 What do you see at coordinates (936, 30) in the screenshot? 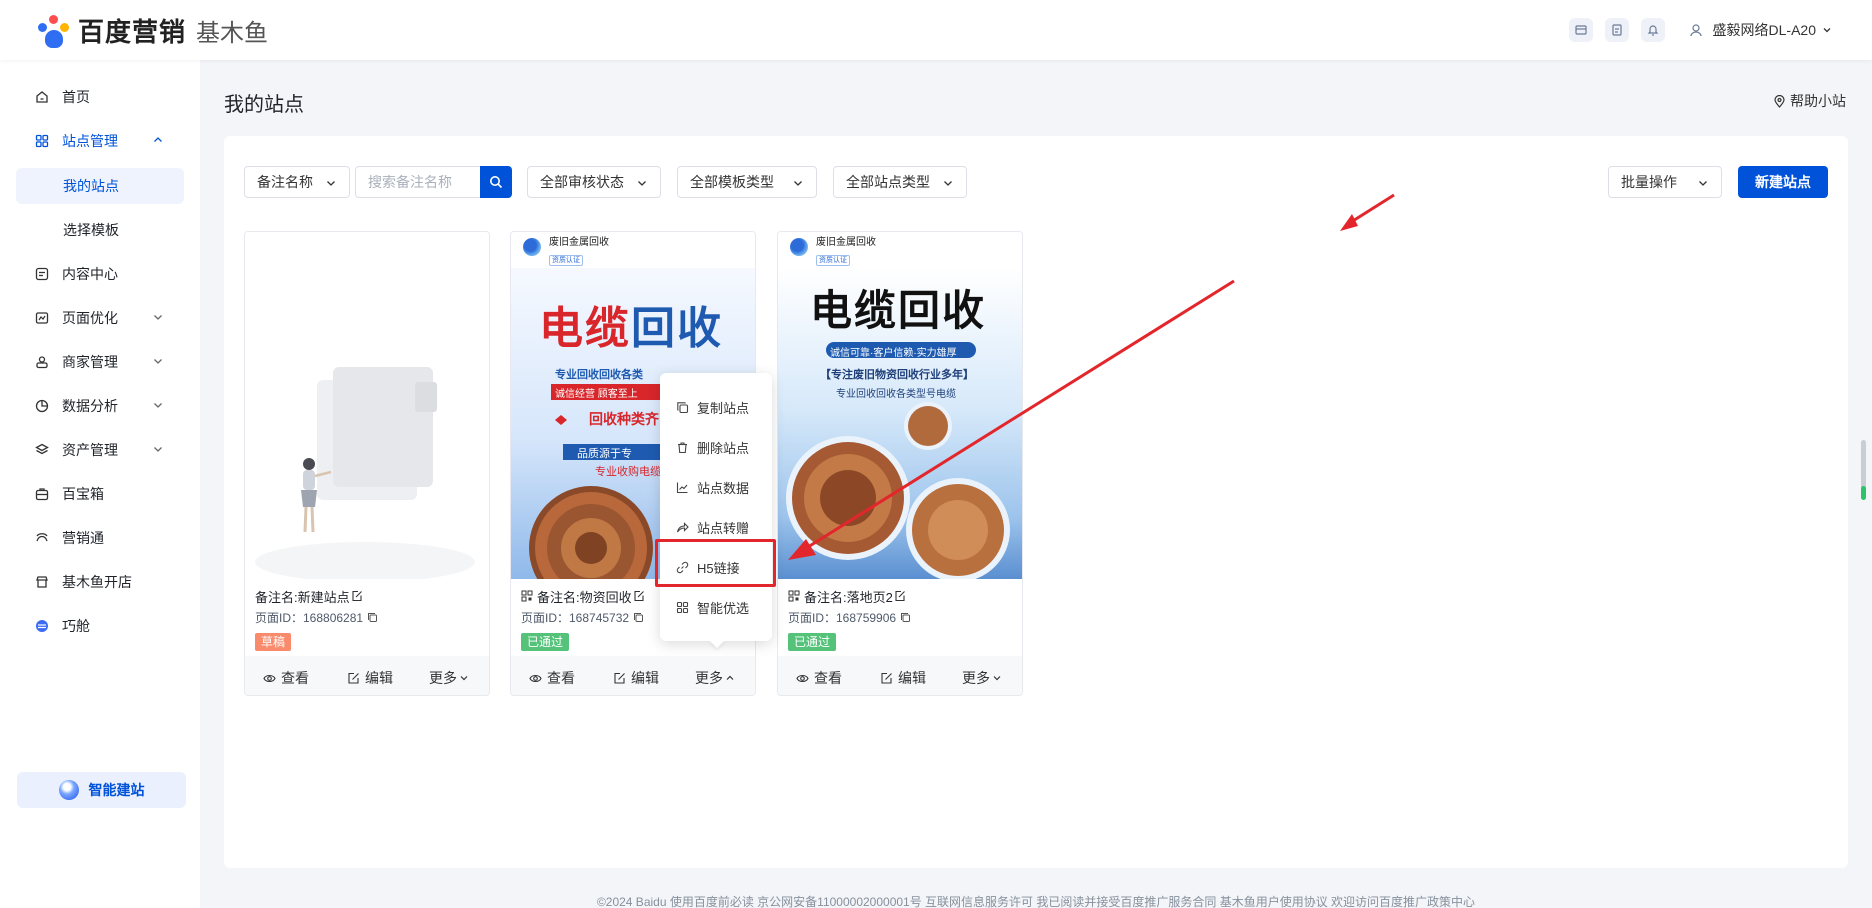
I see `top-header: 百度营销 基木鱼 盛毅网络DL-A20` at bounding box center [936, 30].